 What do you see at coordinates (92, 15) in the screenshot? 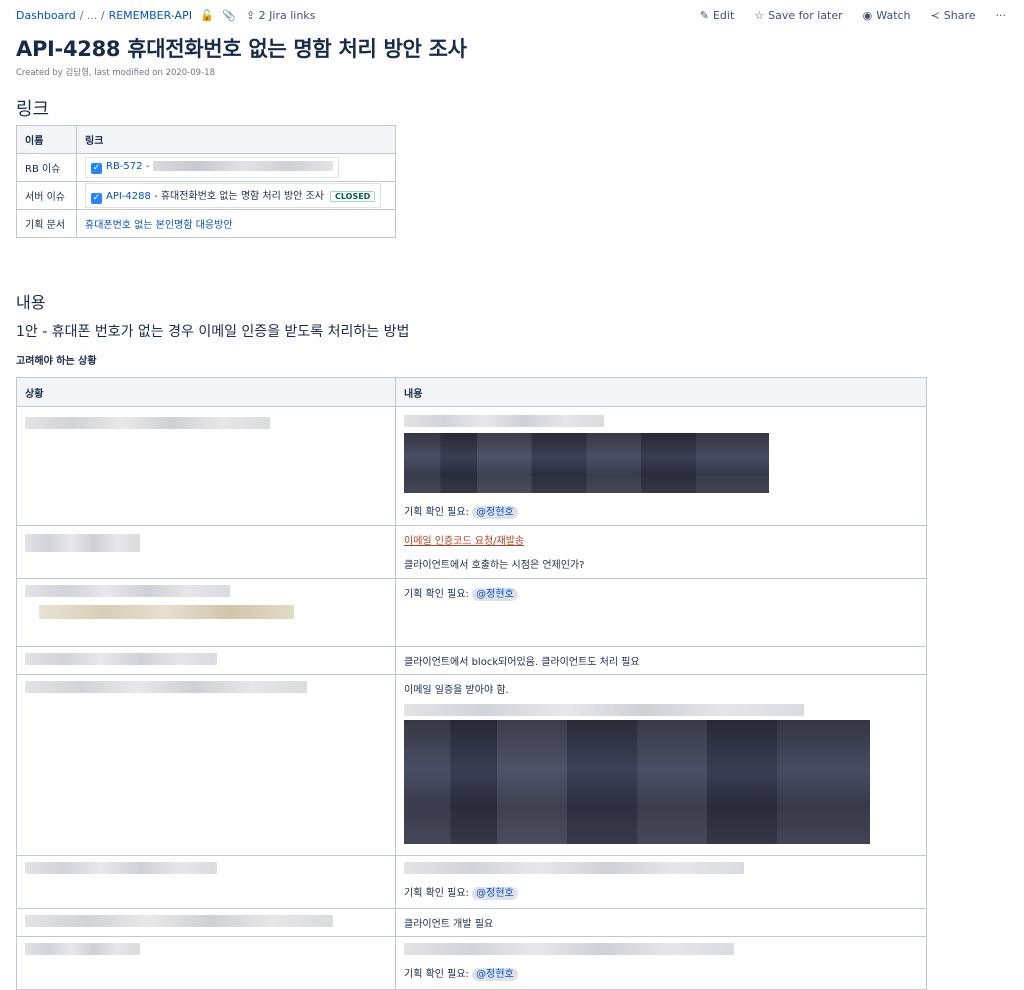
I see `breadcrumb-ellipsis: / ... /` at bounding box center [92, 15].